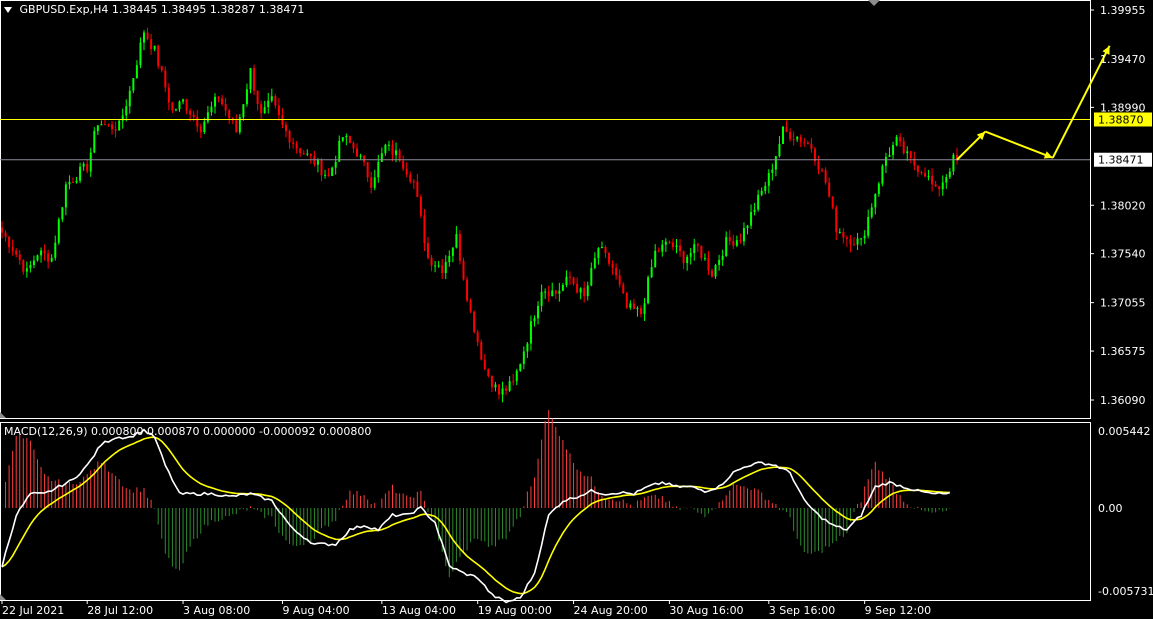  I want to click on price-tick-label: 1.38020, so click(1123, 205).